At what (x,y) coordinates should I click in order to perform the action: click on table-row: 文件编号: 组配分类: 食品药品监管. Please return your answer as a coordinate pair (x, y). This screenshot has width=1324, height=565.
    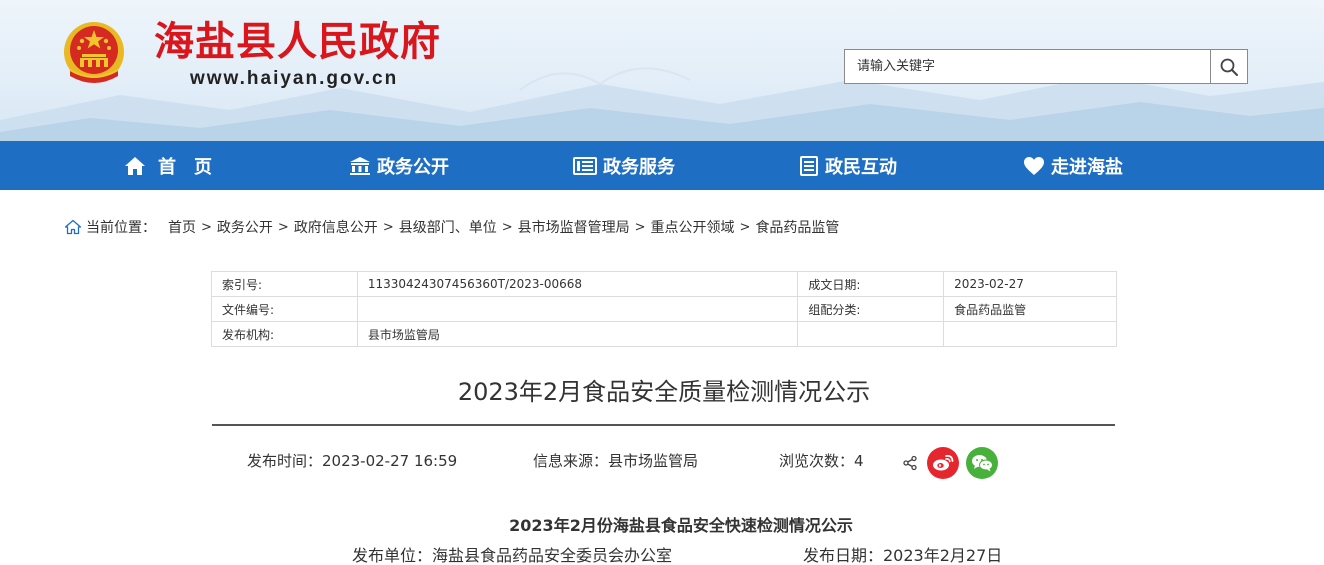
    Looking at the image, I should click on (664, 309).